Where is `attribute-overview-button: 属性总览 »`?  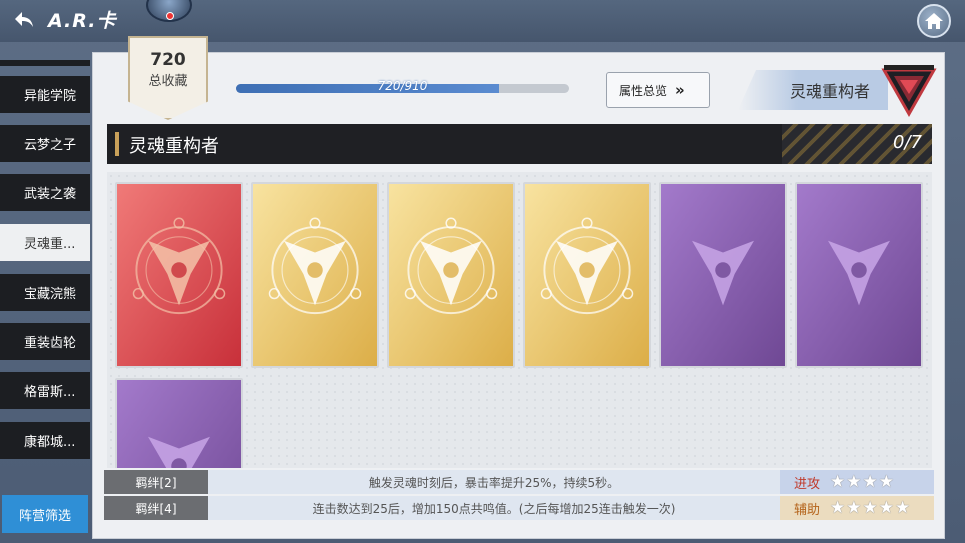
attribute-overview-button: 属性总览 » is located at coordinates (658, 90).